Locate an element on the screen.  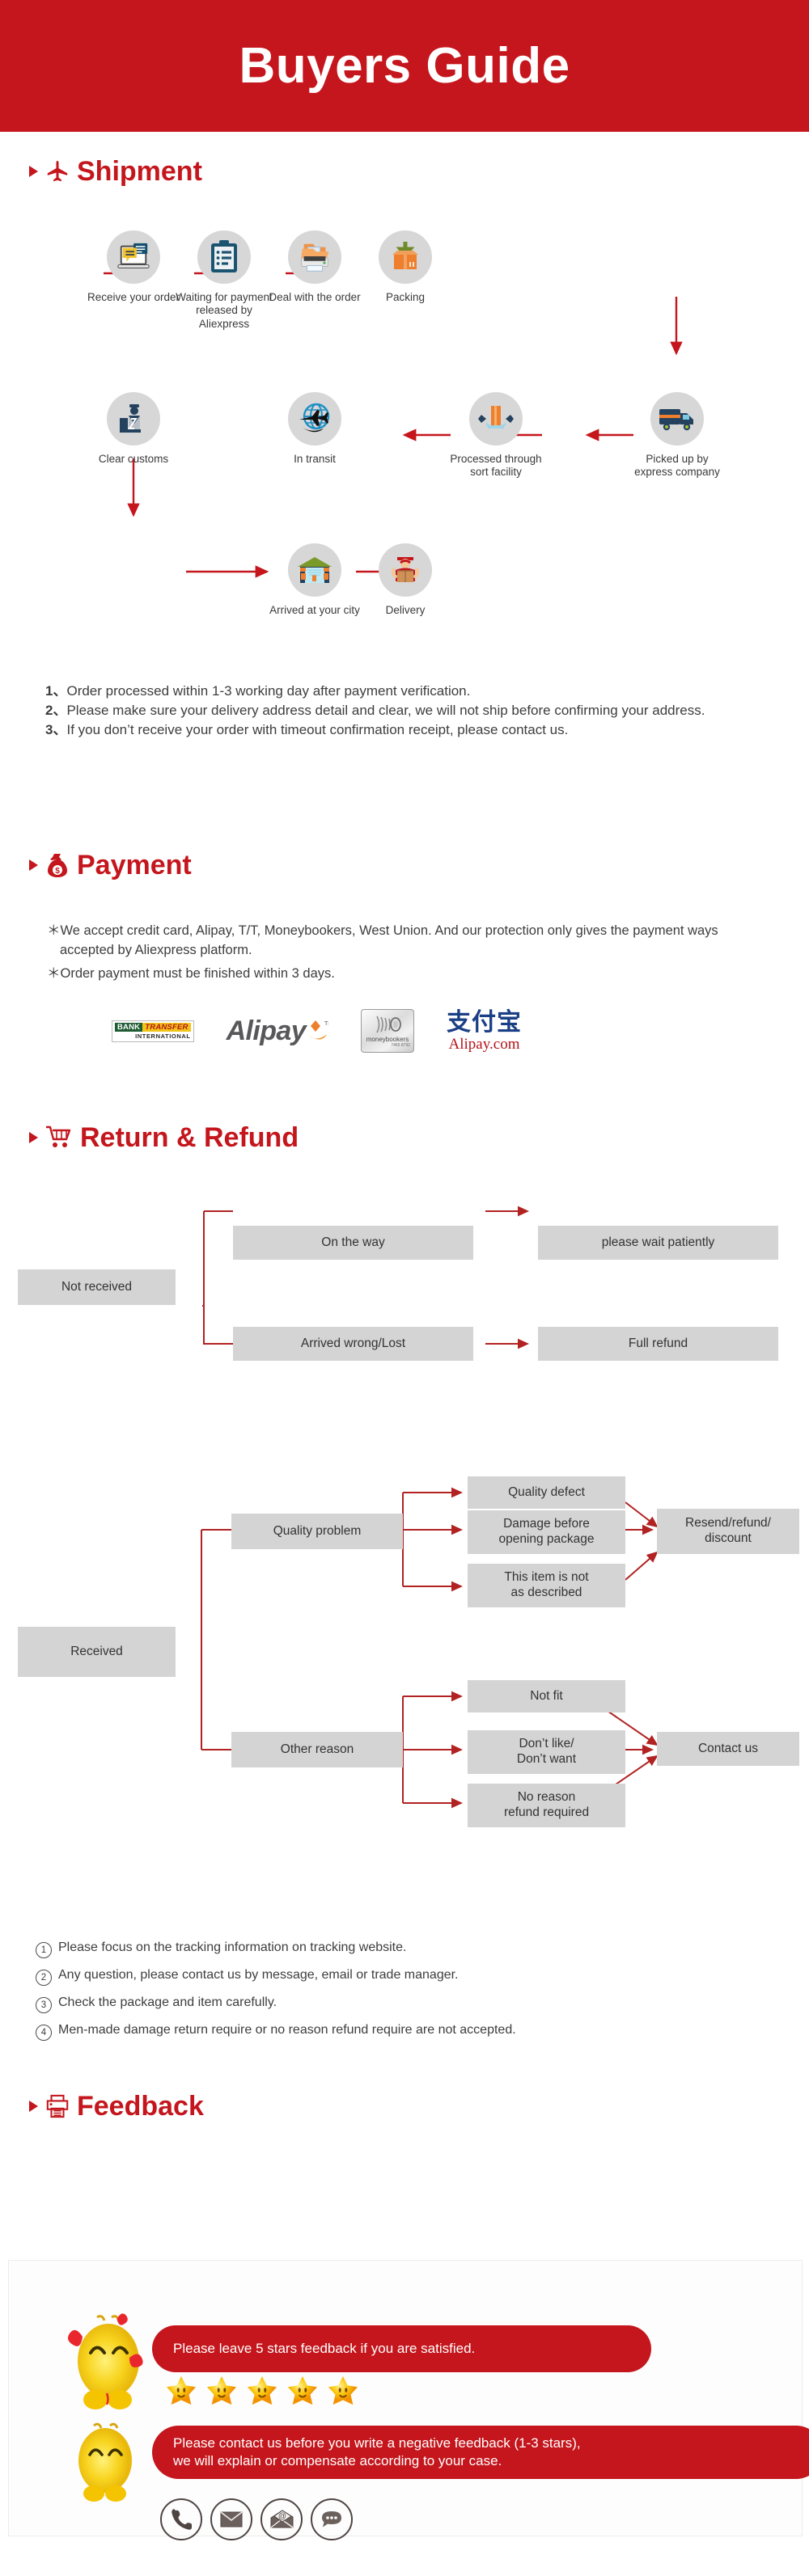
flow-box-quality-defect: Quality defect is located at coordinates (546, 1492).